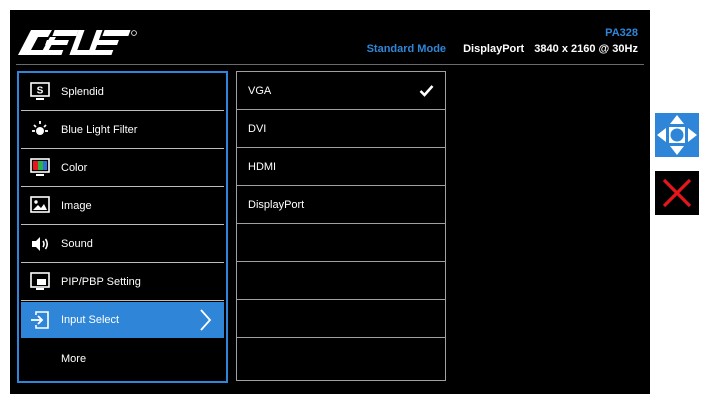  I want to click on splendid-icon: S, so click(40, 92).